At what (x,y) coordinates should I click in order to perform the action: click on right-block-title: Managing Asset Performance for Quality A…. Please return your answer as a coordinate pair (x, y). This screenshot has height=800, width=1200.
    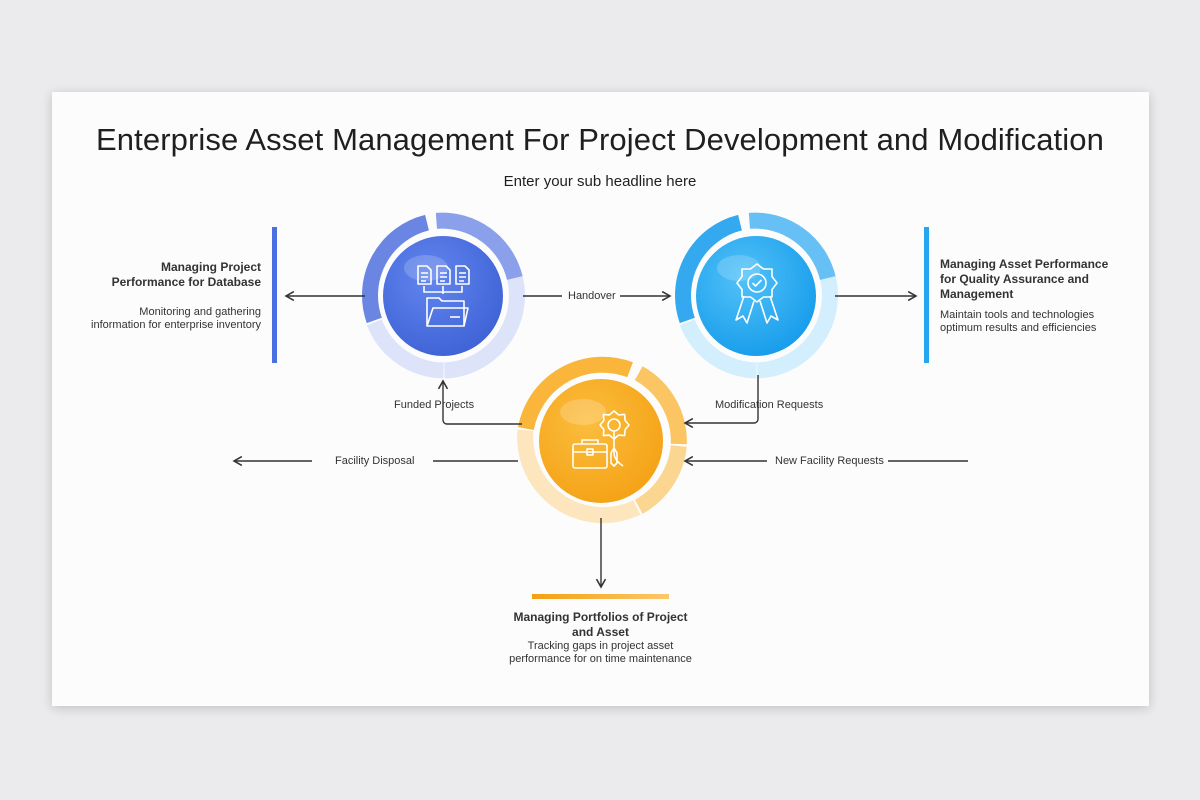
    Looking at the image, I should click on (1024, 279).